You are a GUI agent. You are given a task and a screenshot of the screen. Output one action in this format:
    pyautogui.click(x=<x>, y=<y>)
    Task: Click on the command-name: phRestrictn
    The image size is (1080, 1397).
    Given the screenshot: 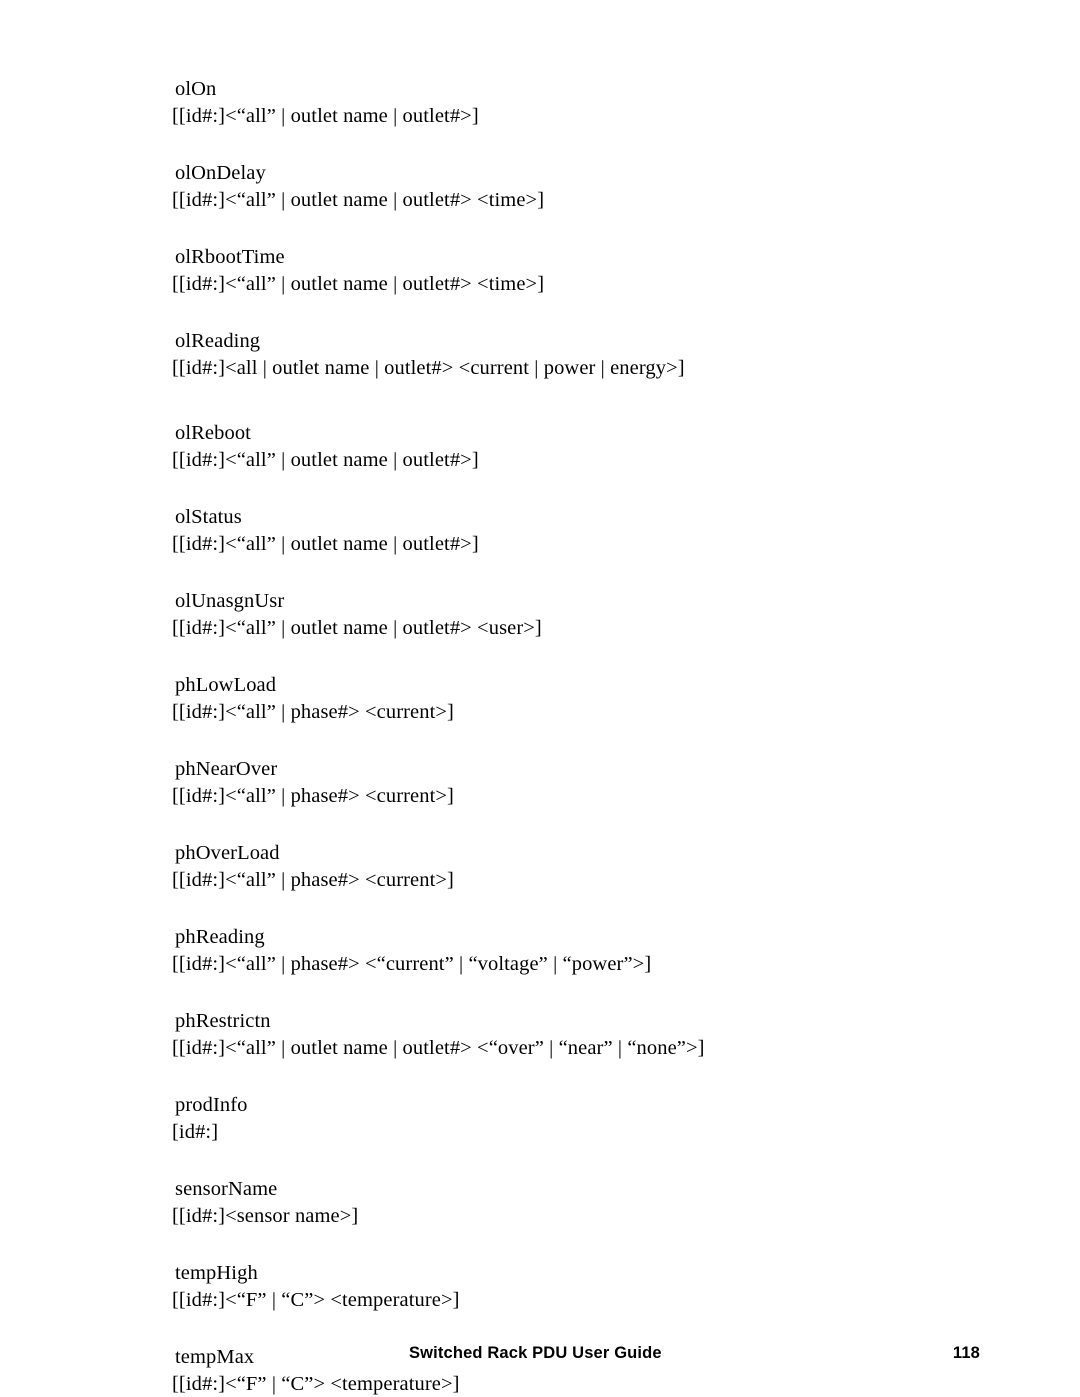 What is the action you would take?
    pyautogui.click(x=223, y=1021)
    